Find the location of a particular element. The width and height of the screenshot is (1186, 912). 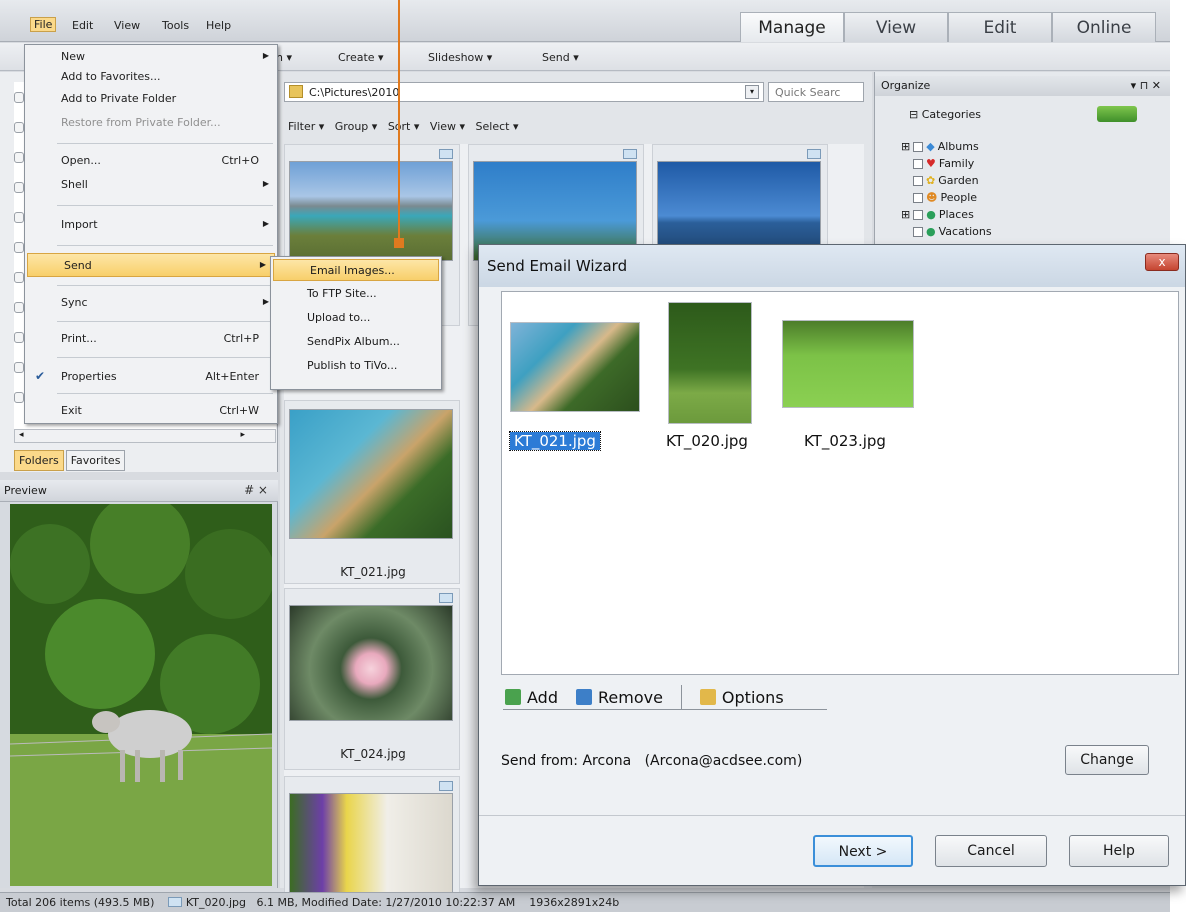

menu-item-exit: Exit Ctrl+W is located at coordinates (151, 411).